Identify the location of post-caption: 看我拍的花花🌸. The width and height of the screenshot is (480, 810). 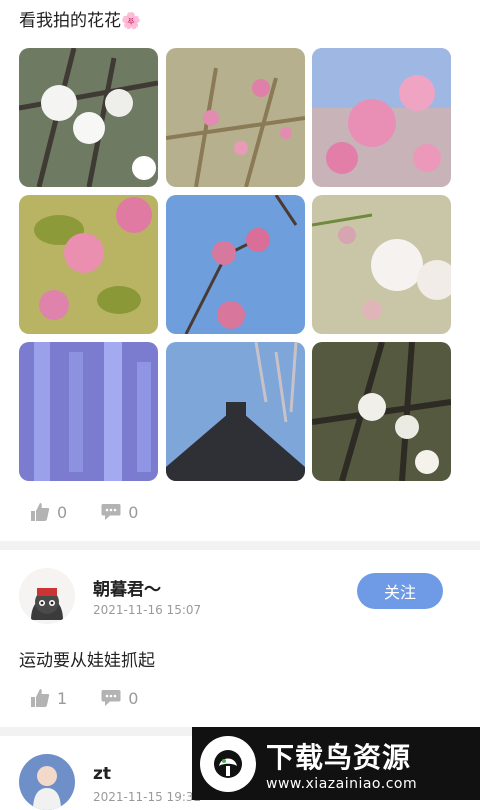
(80, 21).